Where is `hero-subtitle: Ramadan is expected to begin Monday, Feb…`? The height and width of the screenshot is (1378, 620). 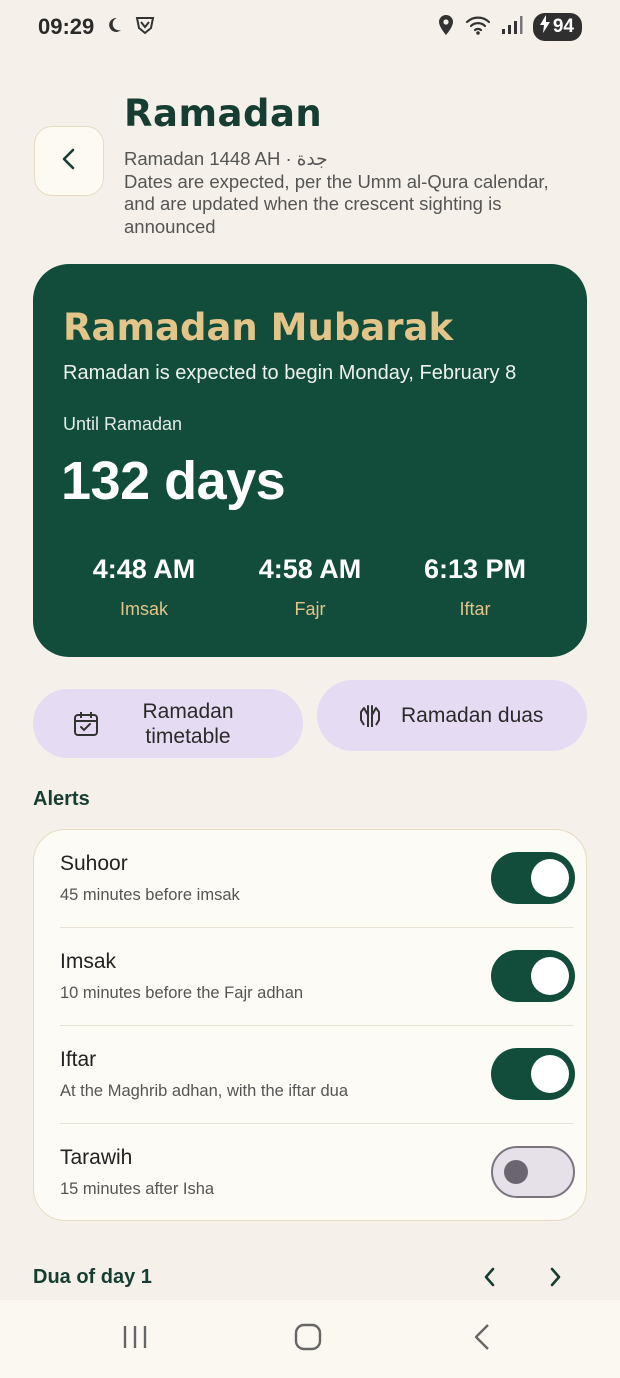 hero-subtitle: Ramadan is expected to begin Monday, Feb… is located at coordinates (290, 373).